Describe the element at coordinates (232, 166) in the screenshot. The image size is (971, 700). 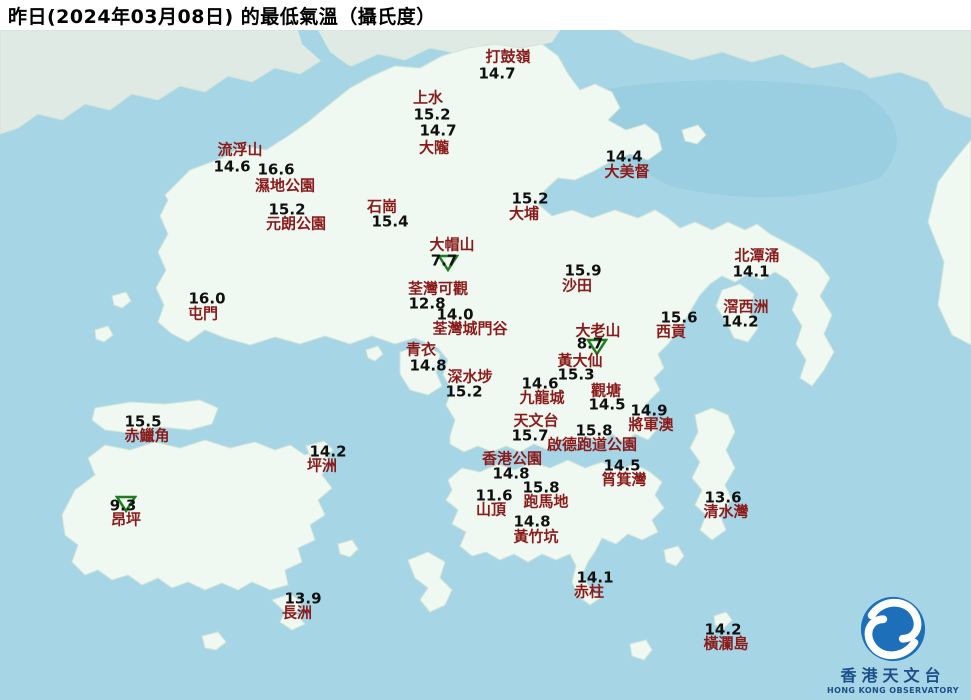
I see `station-temp: 14.6` at that location.